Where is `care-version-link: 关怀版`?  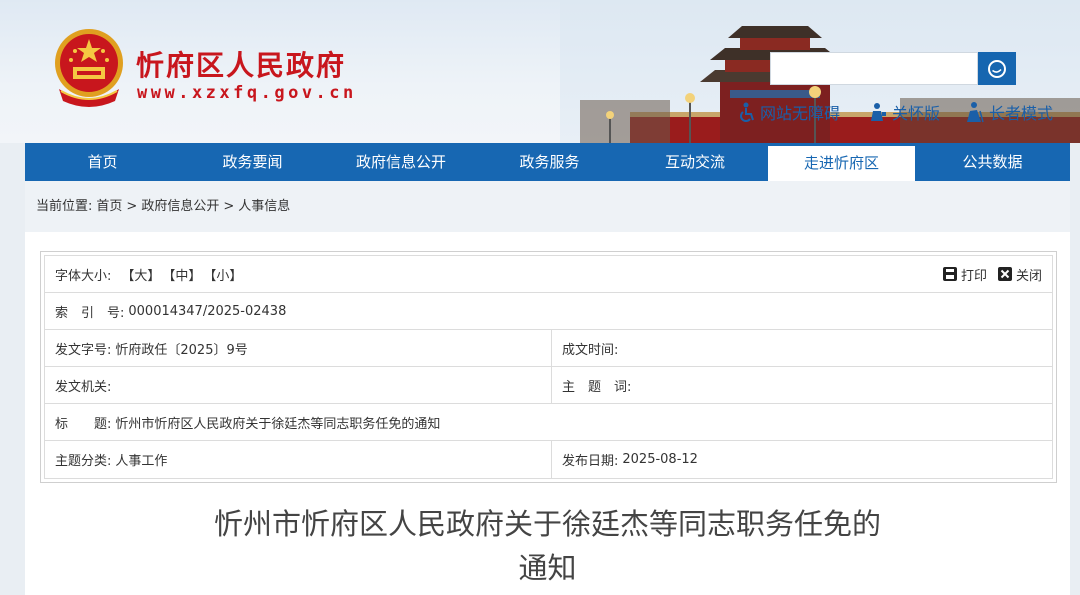 care-version-link: 关怀版 is located at coordinates (904, 112).